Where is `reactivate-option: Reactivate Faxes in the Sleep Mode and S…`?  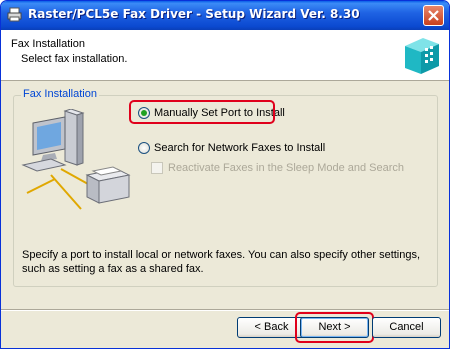
reactivate-option: Reactivate Faxes in the Sleep Mode and S… is located at coordinates (277, 168).